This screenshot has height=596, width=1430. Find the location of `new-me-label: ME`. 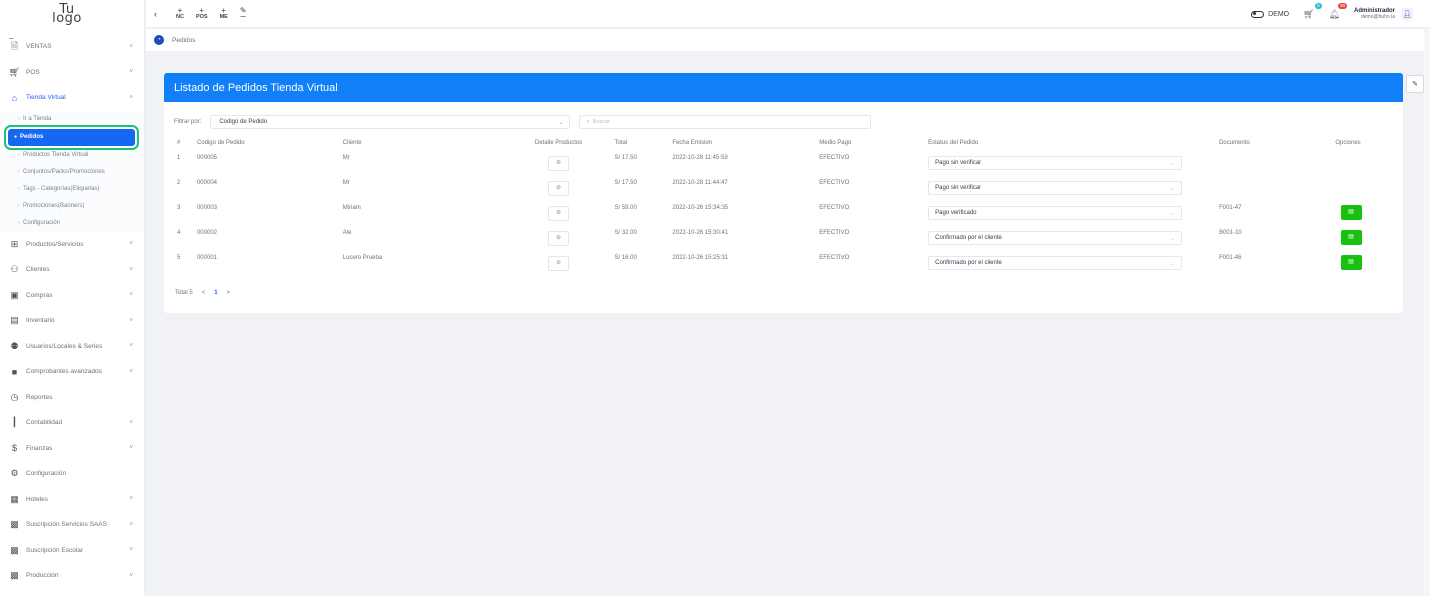

new-me-label: ME is located at coordinates (223, 16).